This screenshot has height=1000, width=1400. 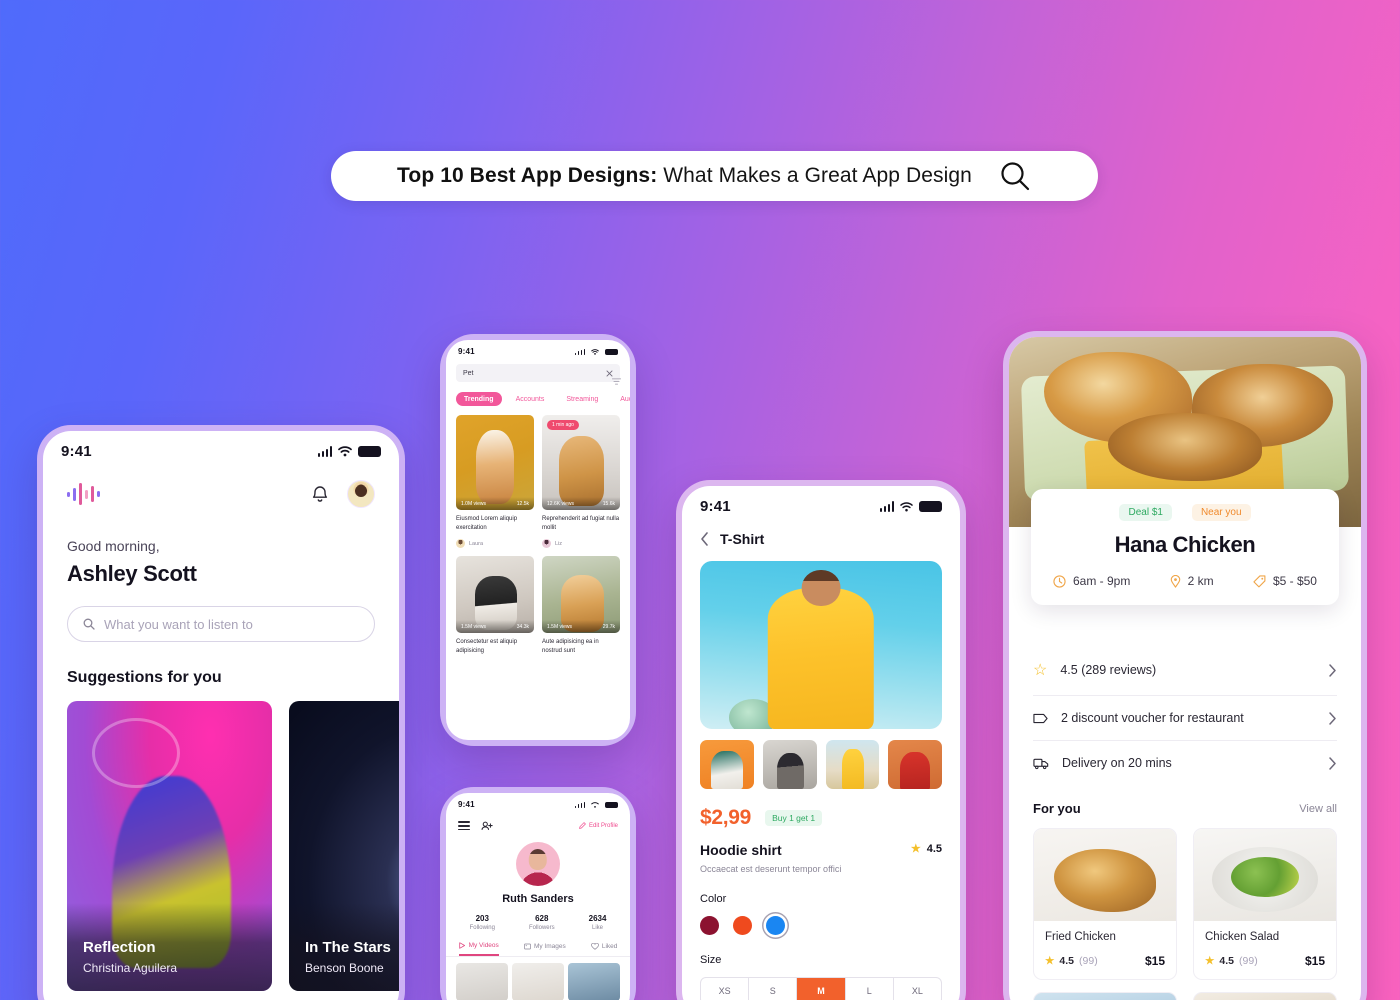 I want to click on card-title: In The Stars, so click(x=348, y=947).